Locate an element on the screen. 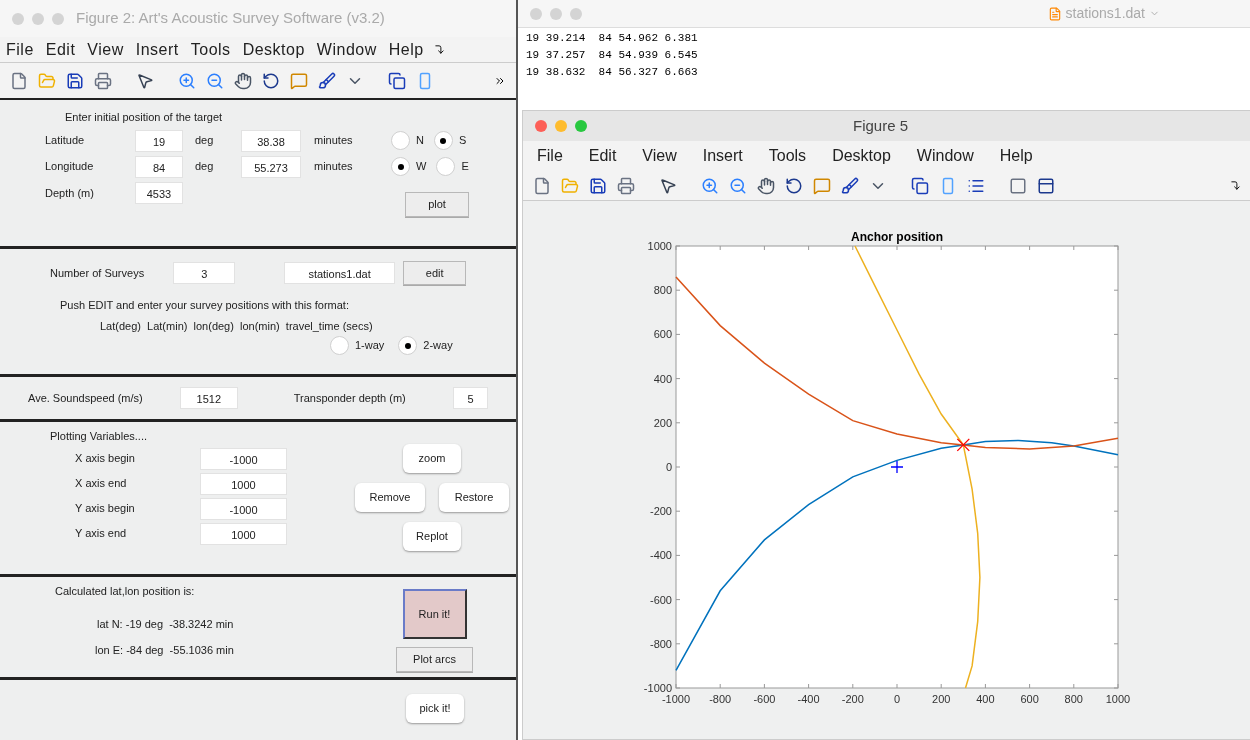 The width and height of the screenshot is (1250, 740). edit-button: edit is located at coordinates (434, 273).